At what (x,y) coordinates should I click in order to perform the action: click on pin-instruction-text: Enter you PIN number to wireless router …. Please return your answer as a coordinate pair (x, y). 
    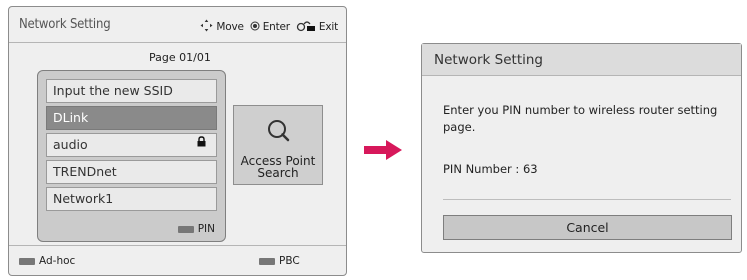
    Looking at the image, I should click on (580, 118).